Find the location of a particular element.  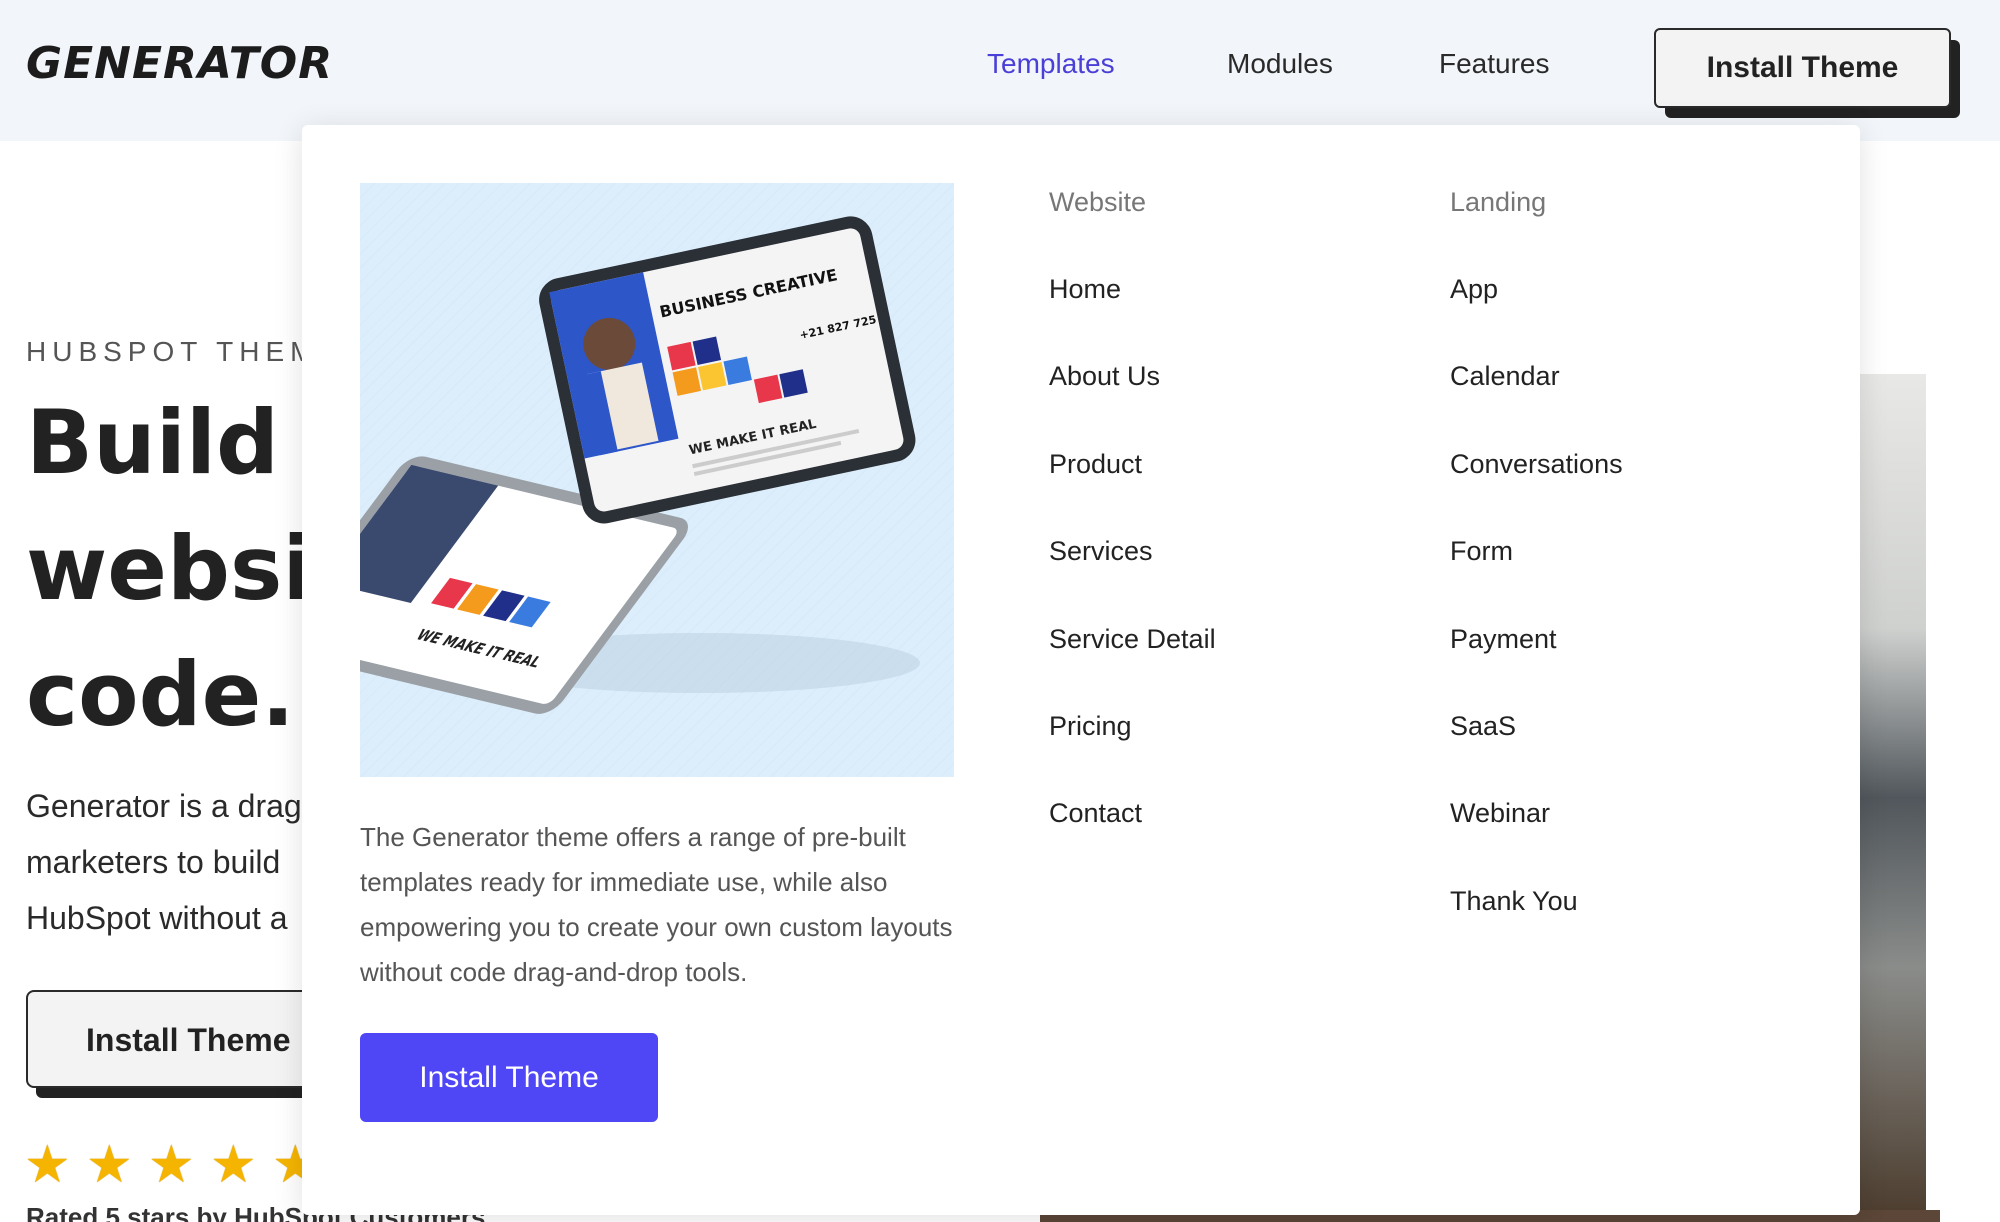

header-install-theme-button: Install Theme is located at coordinates (1802, 68).